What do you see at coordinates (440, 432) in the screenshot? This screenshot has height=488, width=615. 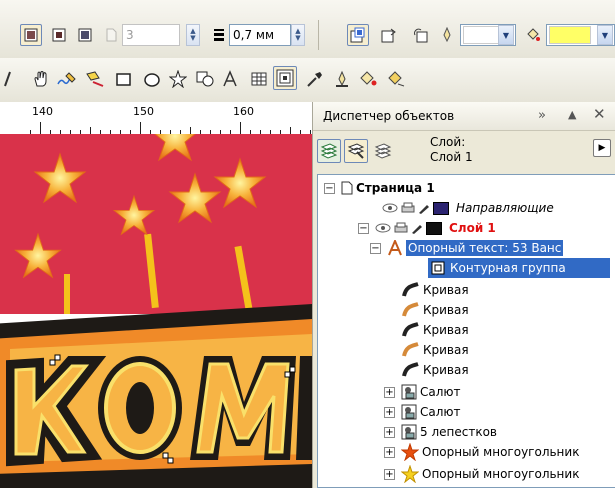 I see `tree-item-group: + 5 лепестков` at bounding box center [440, 432].